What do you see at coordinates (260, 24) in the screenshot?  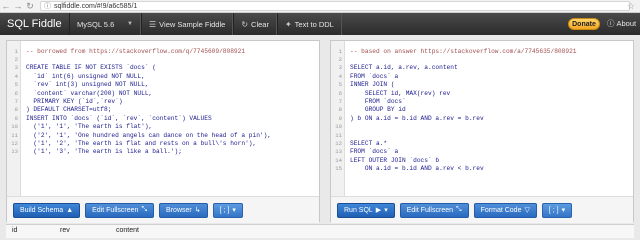 I see `clear-label: Clear` at bounding box center [260, 24].